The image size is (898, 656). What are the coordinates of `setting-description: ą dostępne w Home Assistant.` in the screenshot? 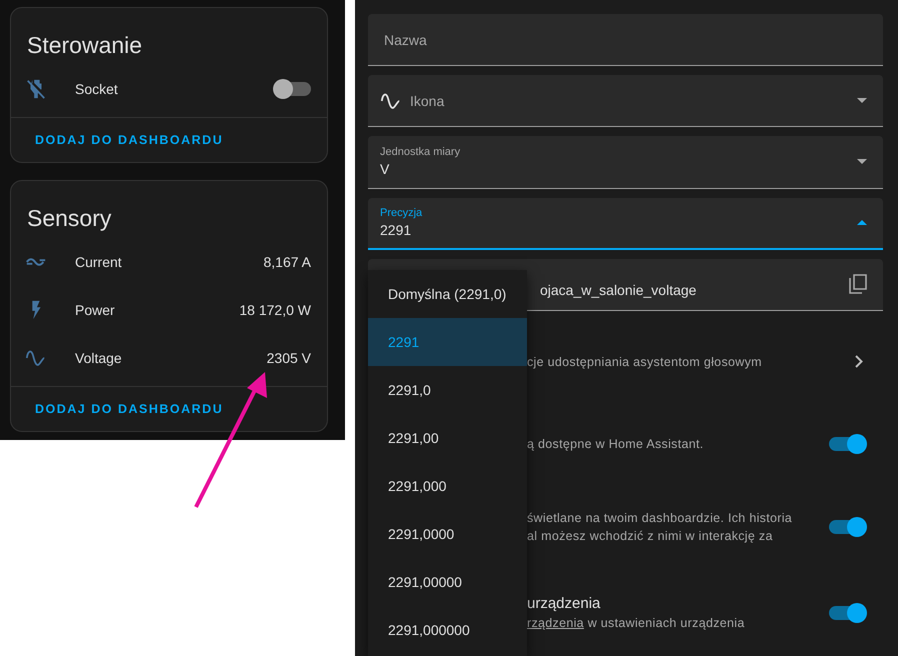 It's located at (616, 443).